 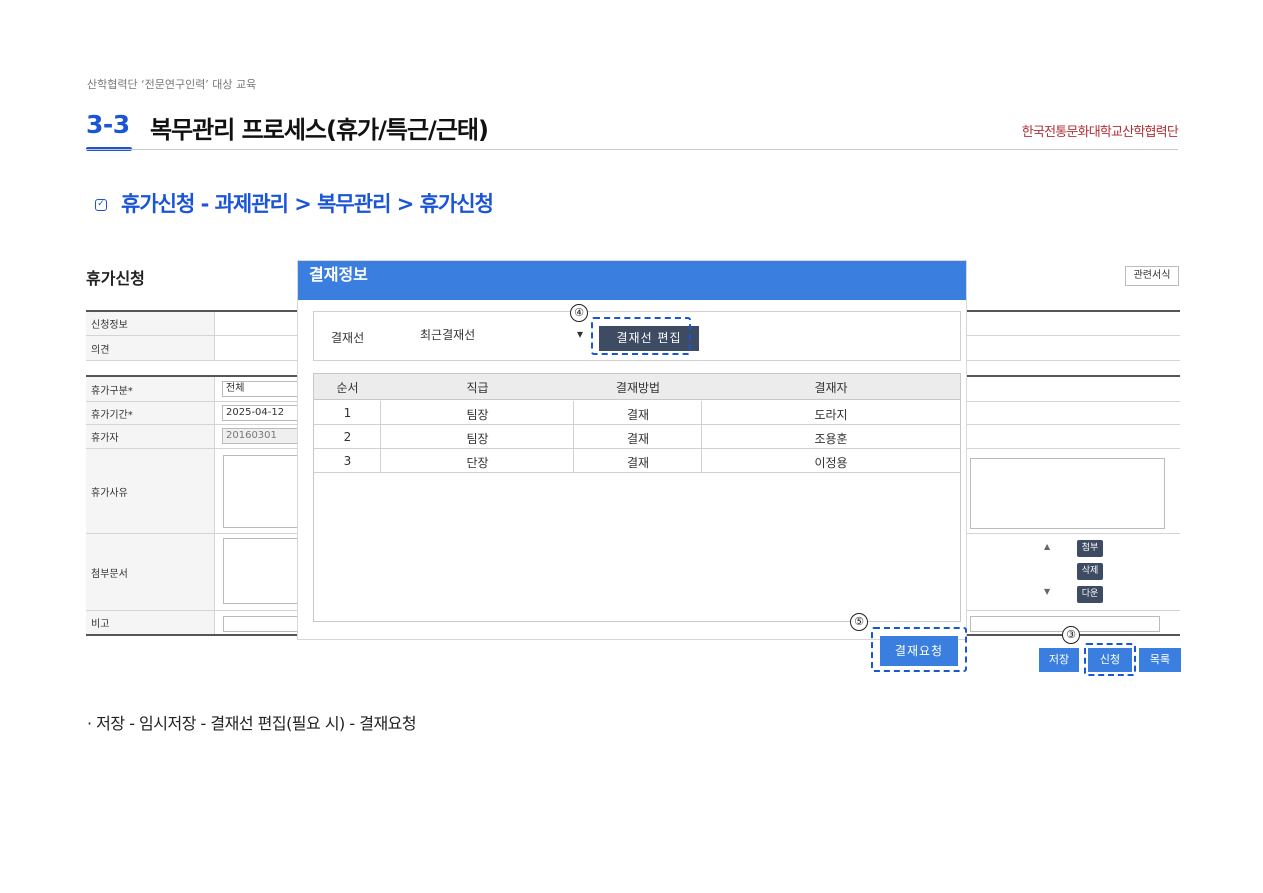 I want to click on reason-textarea-left, so click(x=261, y=491).